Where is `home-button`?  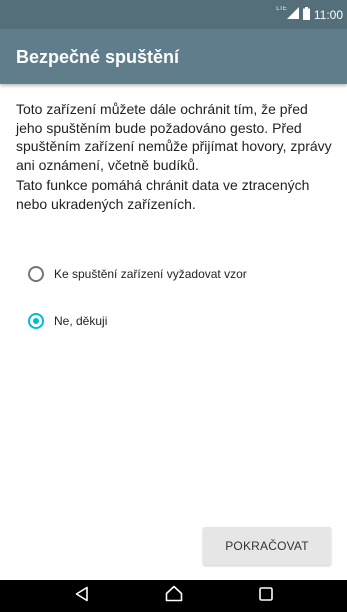 home-button is located at coordinates (174, 596).